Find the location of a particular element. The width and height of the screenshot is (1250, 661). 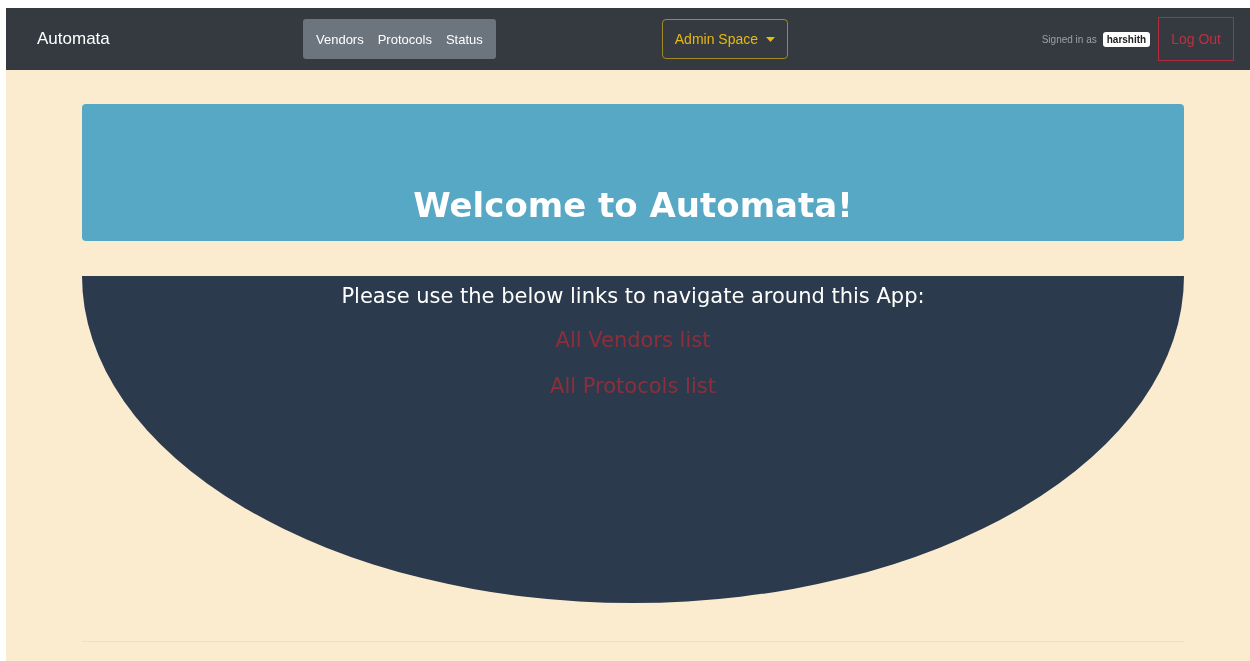

admin-dropdown: Admin Space is located at coordinates (725, 39).